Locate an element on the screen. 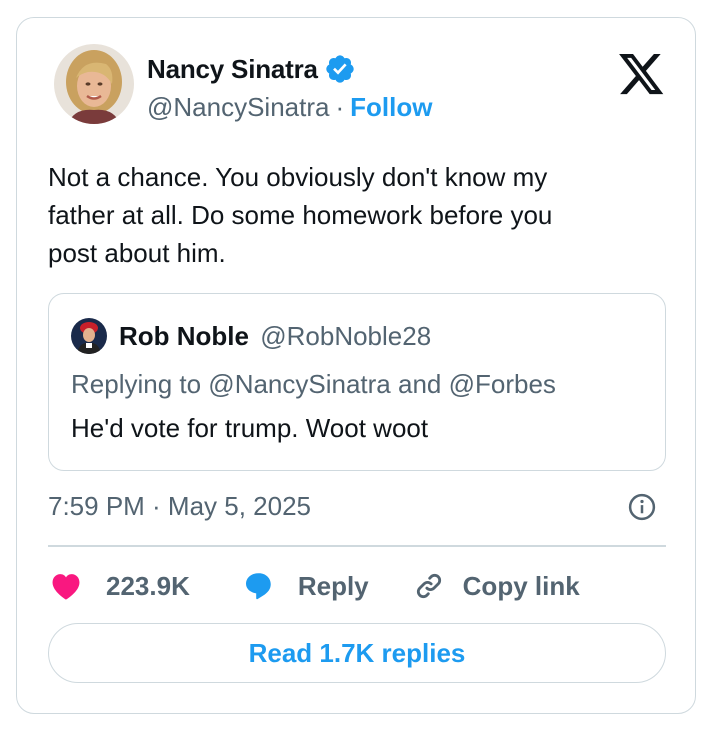 The height and width of the screenshot is (734, 724). info-icon is located at coordinates (642, 507).